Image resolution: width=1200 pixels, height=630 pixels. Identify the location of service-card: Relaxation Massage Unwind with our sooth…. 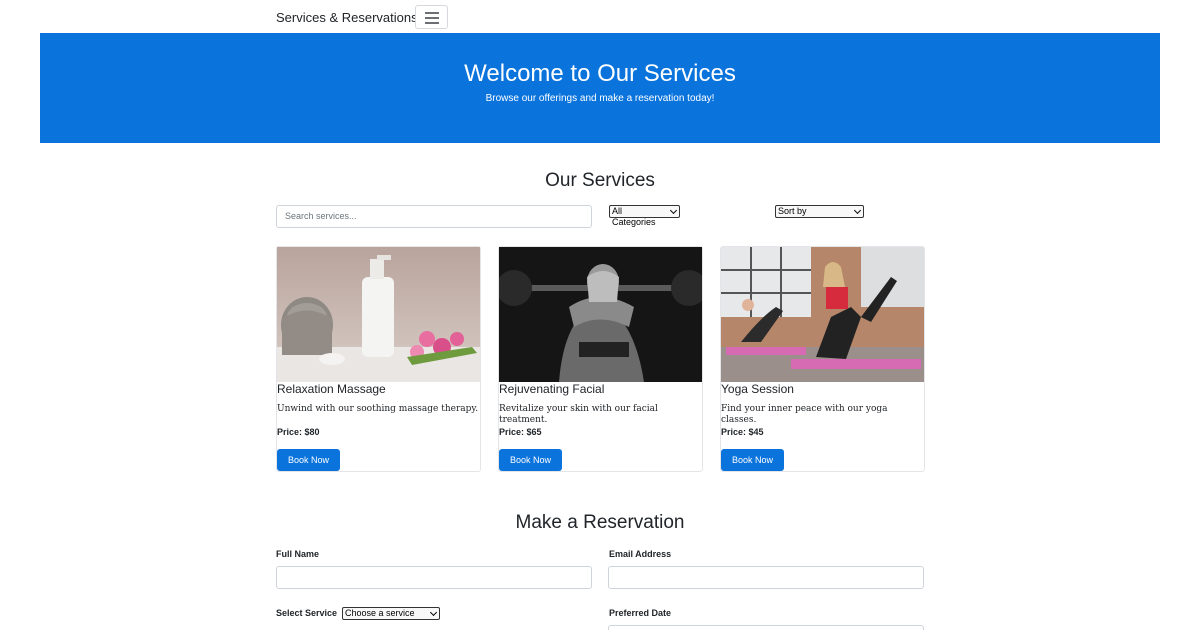
(378, 359).